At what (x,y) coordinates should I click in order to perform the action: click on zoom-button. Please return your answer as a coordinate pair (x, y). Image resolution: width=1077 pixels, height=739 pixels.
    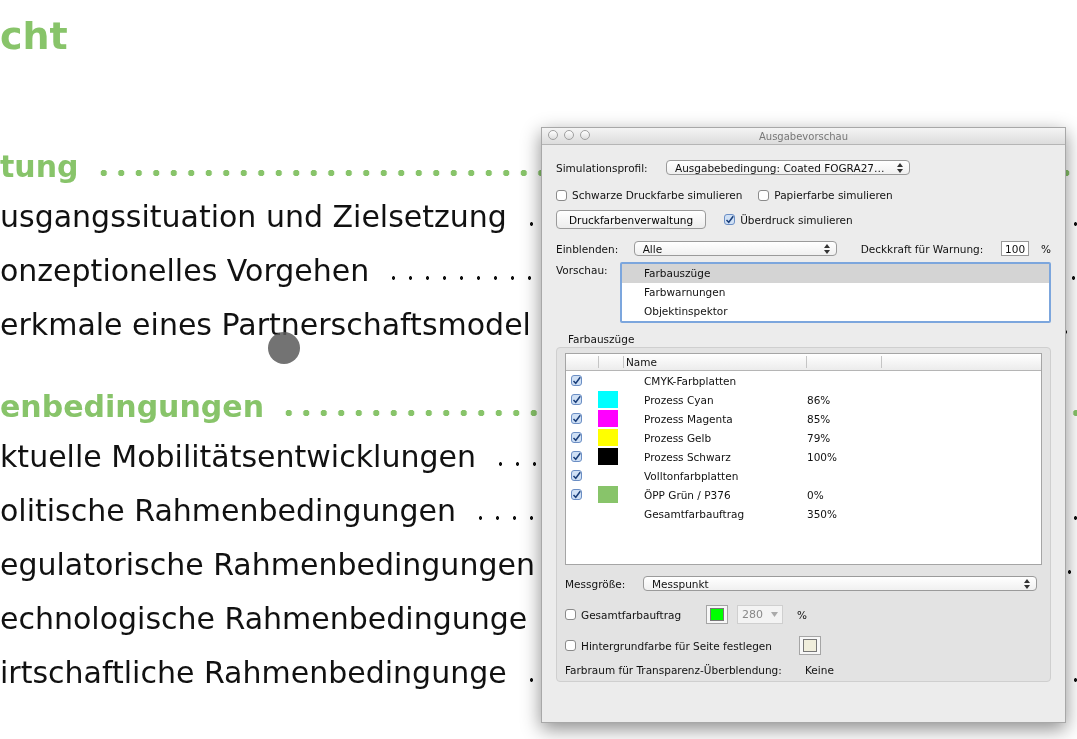
    Looking at the image, I should click on (585, 135).